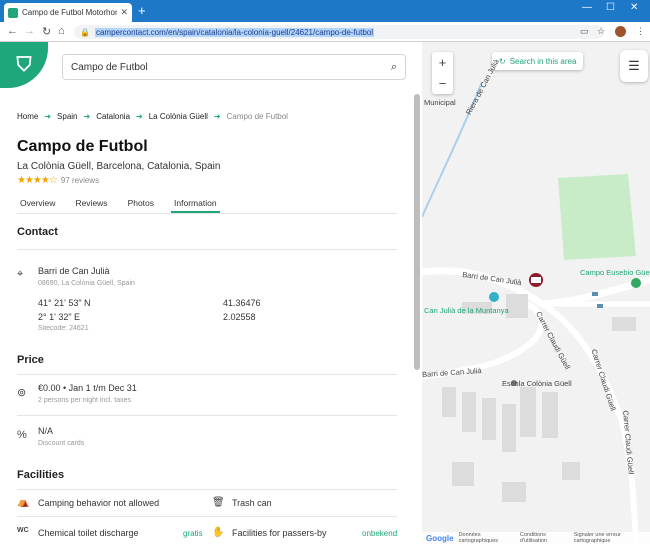 The image size is (650, 544). I want to click on hamburger-menu-button: ☰, so click(634, 66).